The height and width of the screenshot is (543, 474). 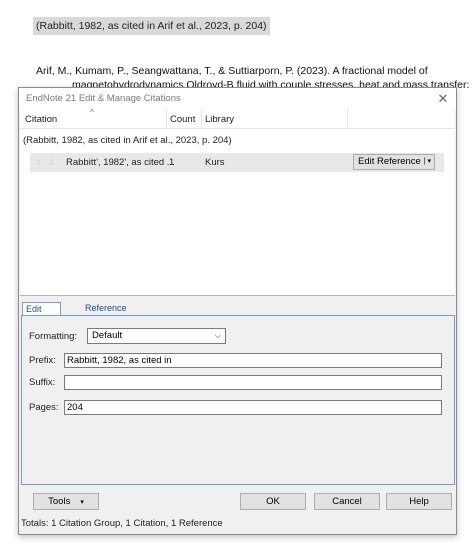 What do you see at coordinates (182, 119) in the screenshot?
I see `column-header-count: Count` at bounding box center [182, 119].